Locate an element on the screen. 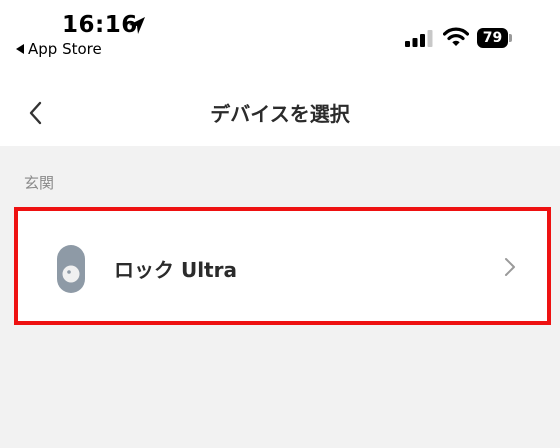 The width and height of the screenshot is (560, 448). smart-lock-icon is located at coordinates (71, 269).